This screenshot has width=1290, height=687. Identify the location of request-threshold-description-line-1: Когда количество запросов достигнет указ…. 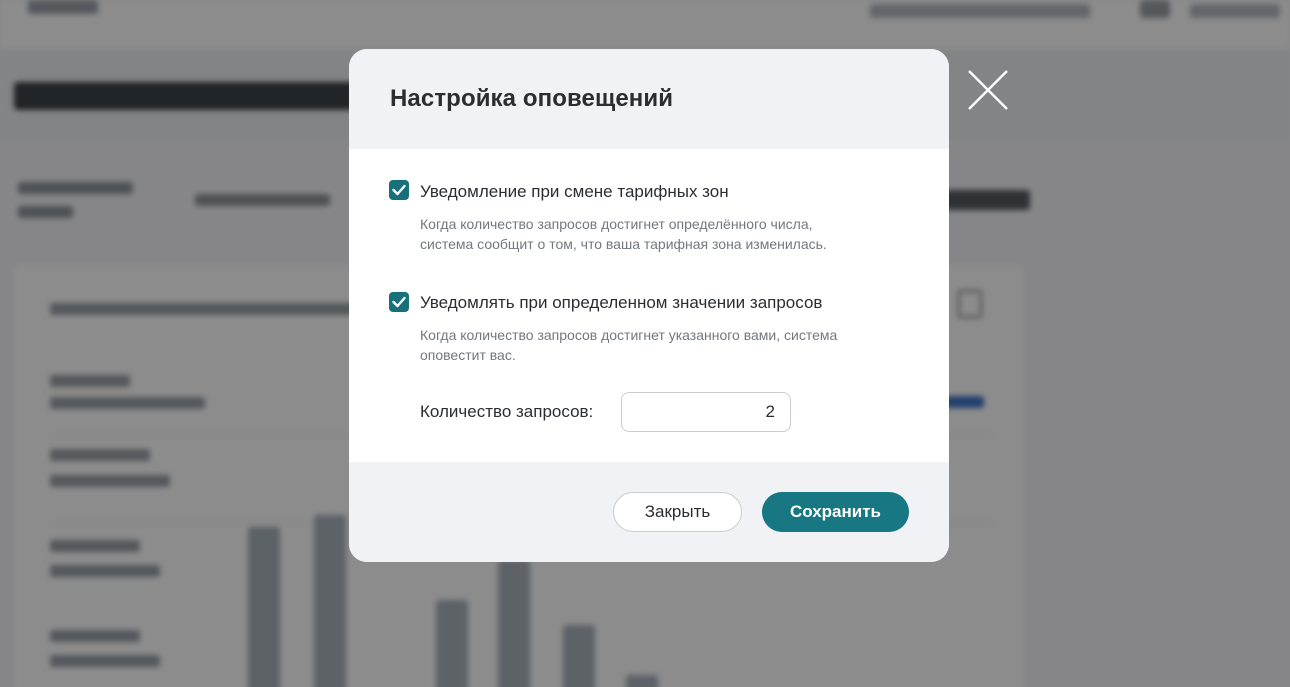
(629, 335).